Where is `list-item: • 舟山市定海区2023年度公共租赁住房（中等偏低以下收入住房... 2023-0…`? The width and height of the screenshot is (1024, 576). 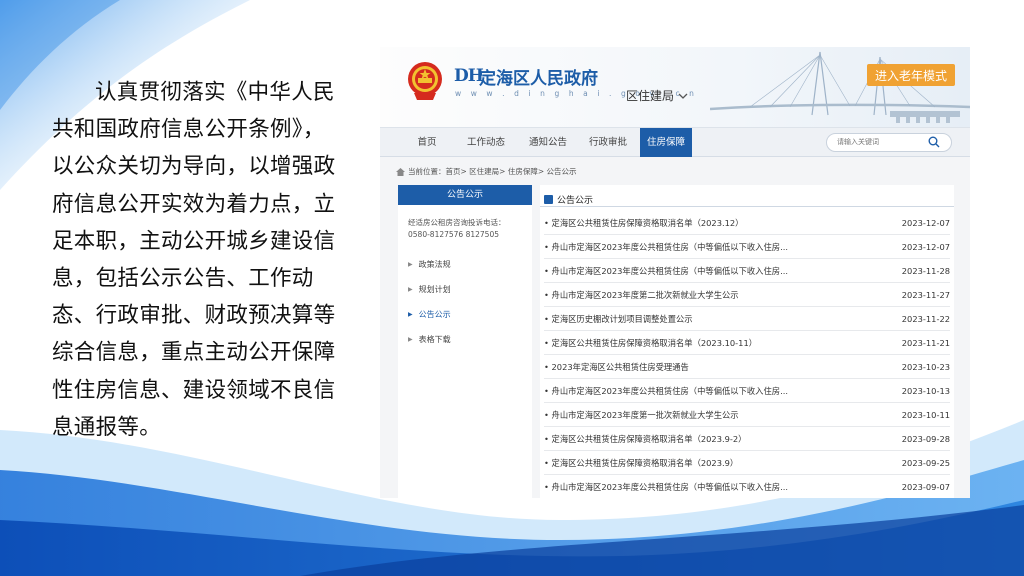
list-item: • 舟山市定海区2023年度公共租赁住房（中等偏低以下收入住房... 2023-0… is located at coordinates (747, 486).